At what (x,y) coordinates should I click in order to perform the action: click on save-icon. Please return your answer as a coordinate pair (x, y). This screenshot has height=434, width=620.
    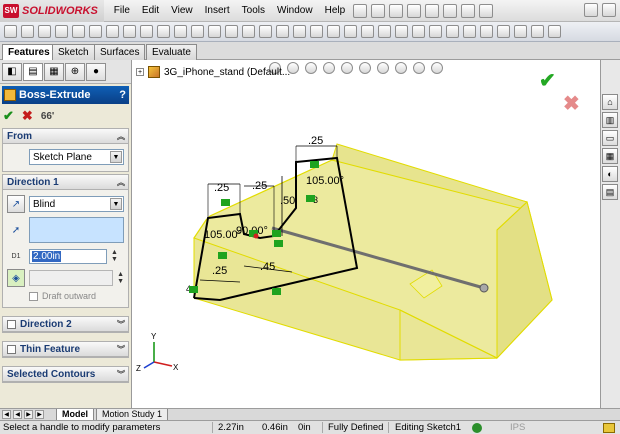
    Looking at the image, I should click on (396, 10).